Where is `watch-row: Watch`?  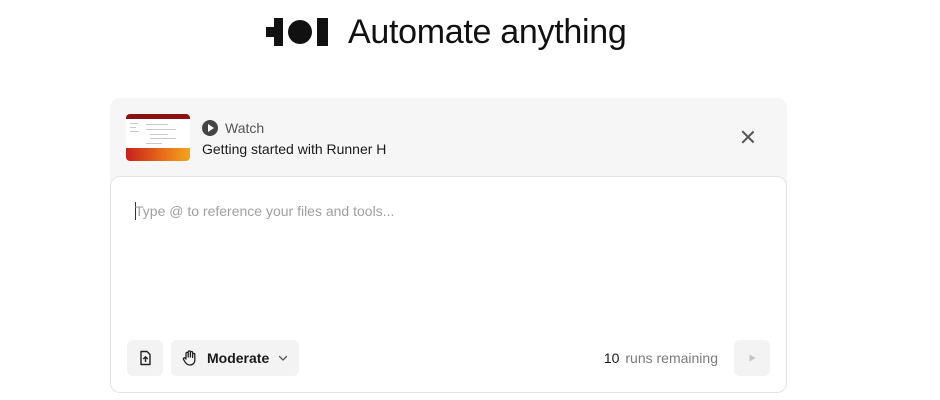
watch-row: Watch is located at coordinates (233, 128).